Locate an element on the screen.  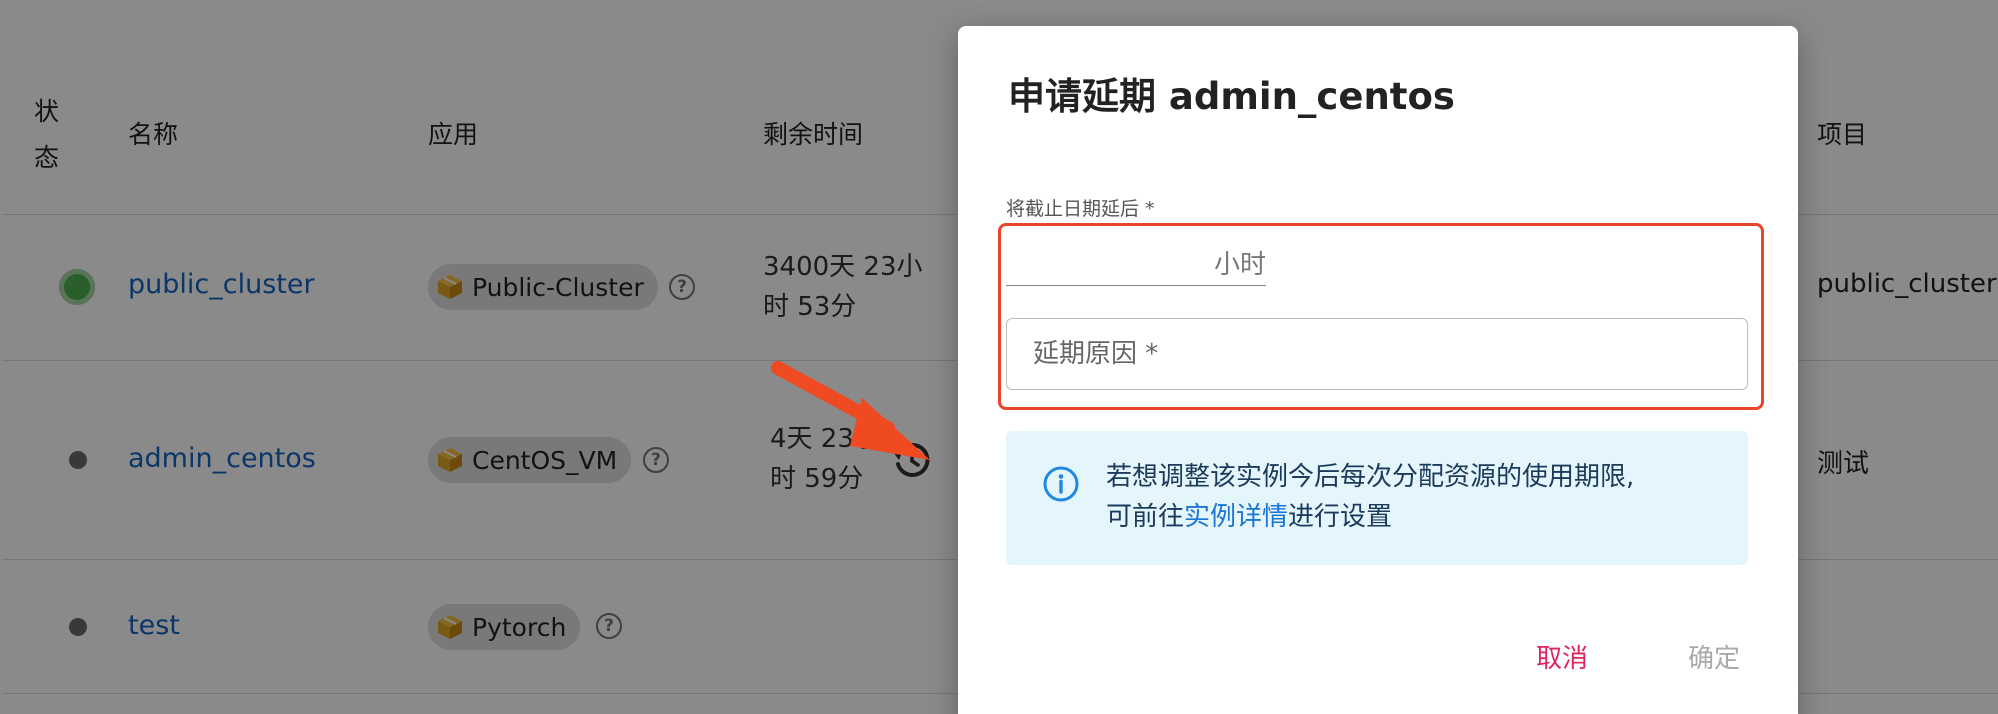
reason-input is located at coordinates (1378, 354).